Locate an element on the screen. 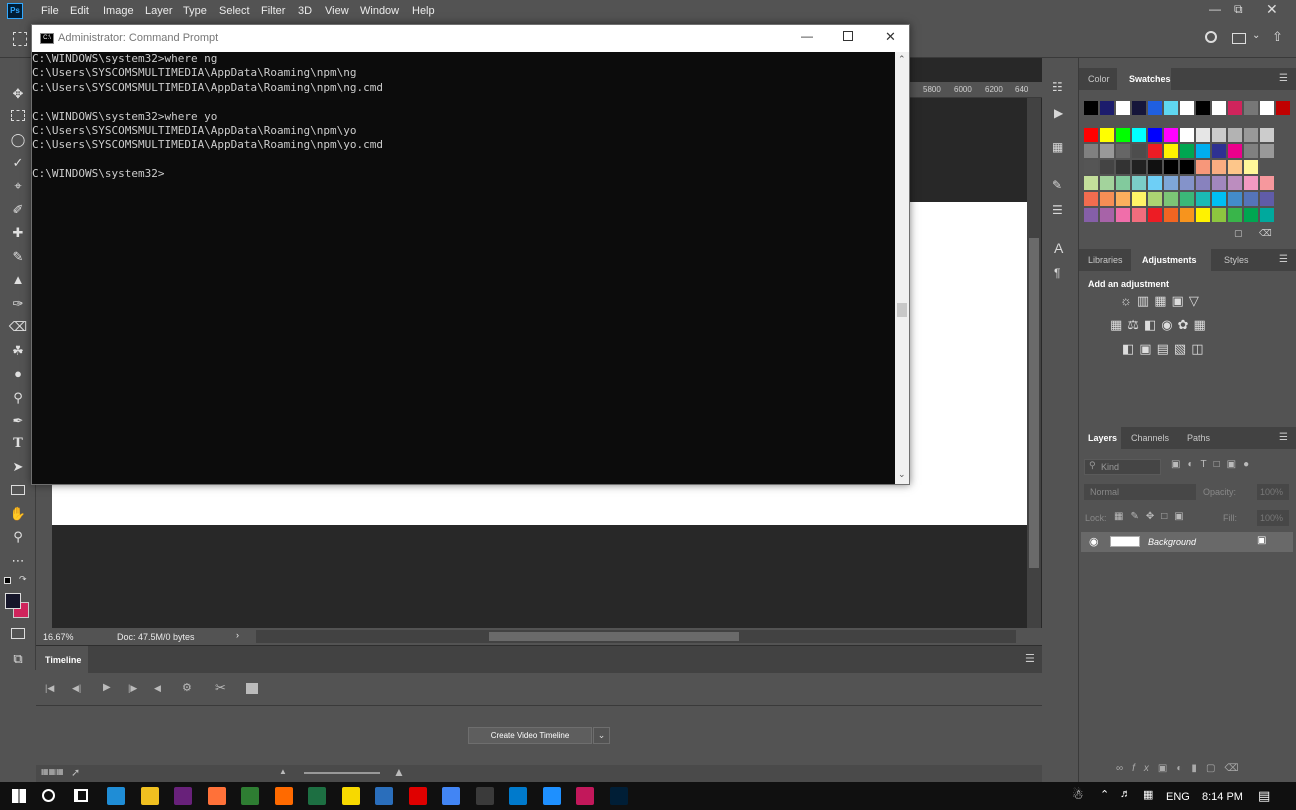 The image size is (1296, 810). timeline-tab: Timeline is located at coordinates (62, 659).